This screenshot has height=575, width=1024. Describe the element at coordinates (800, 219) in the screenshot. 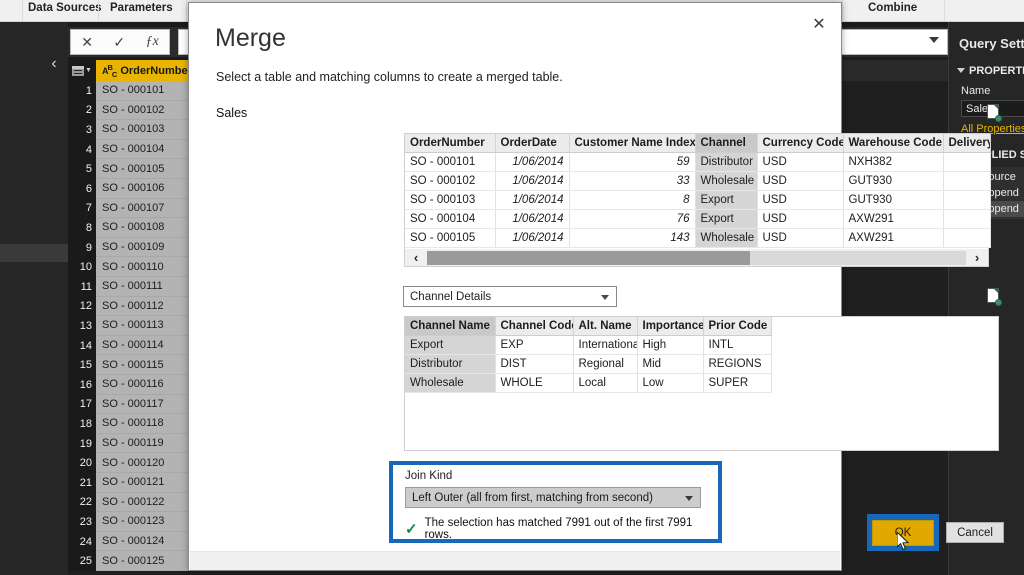

I see `table-cell: USD` at that location.